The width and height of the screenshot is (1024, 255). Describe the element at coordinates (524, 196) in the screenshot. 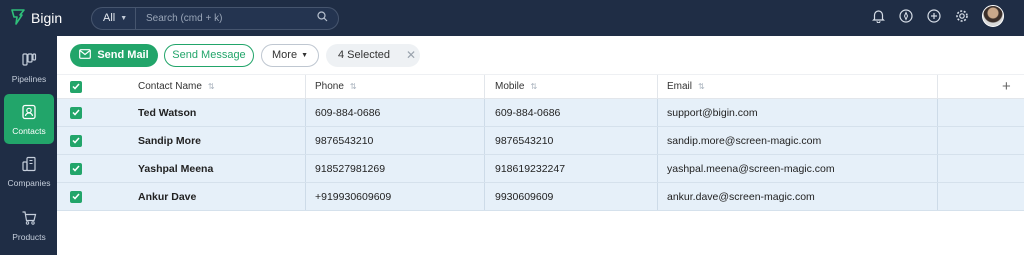

I see `mobile-cell: 9930609609` at that location.